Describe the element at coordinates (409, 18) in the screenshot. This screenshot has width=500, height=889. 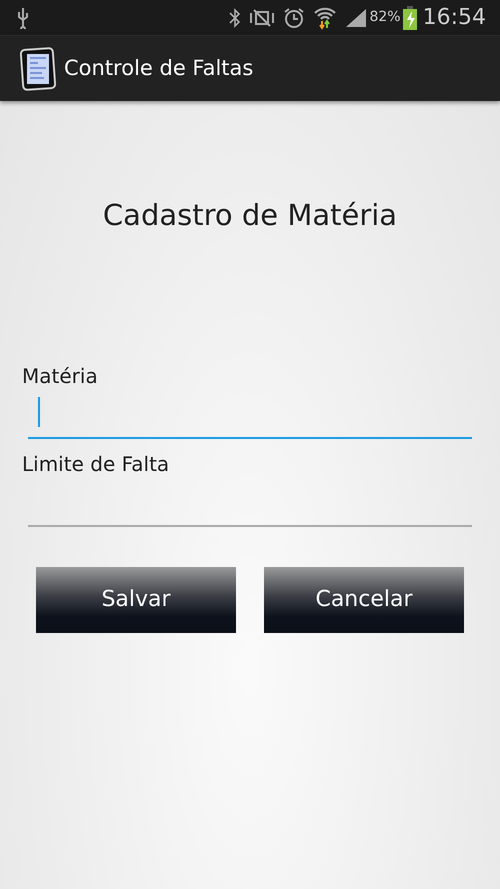
I see `battery-charging-icon` at that location.